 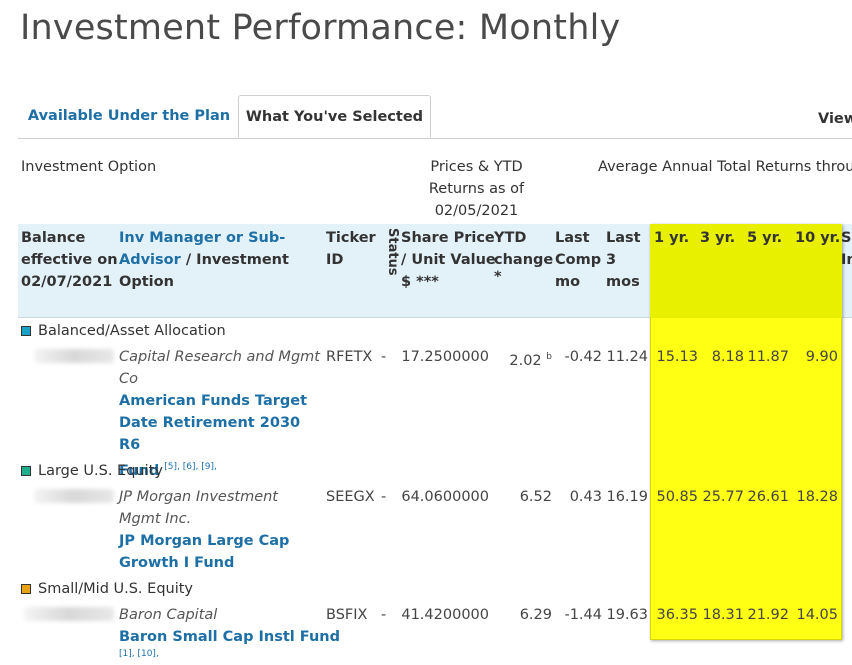 What do you see at coordinates (765, 238) in the screenshot?
I see `col-header-5-yr: 5 yr.` at bounding box center [765, 238].